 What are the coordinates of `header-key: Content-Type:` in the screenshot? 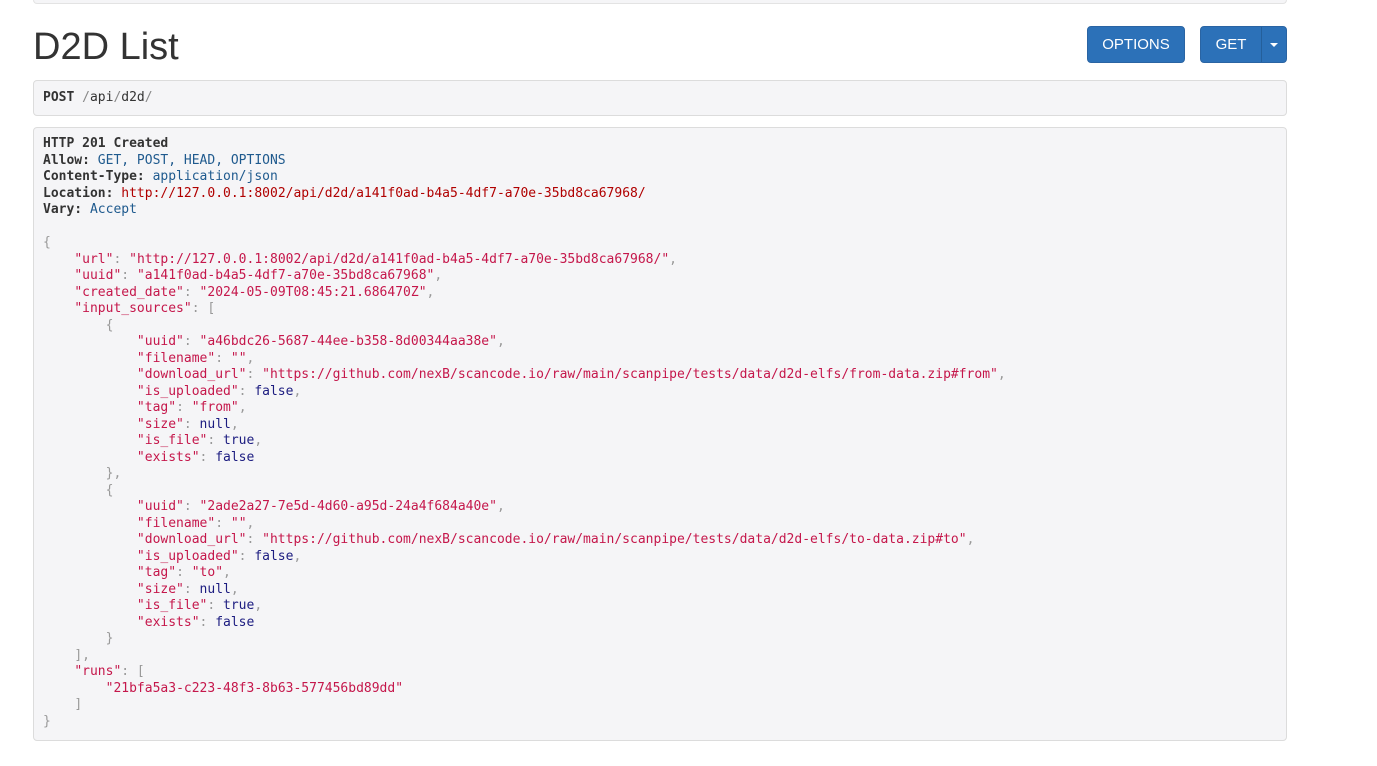 It's located at (94, 176).